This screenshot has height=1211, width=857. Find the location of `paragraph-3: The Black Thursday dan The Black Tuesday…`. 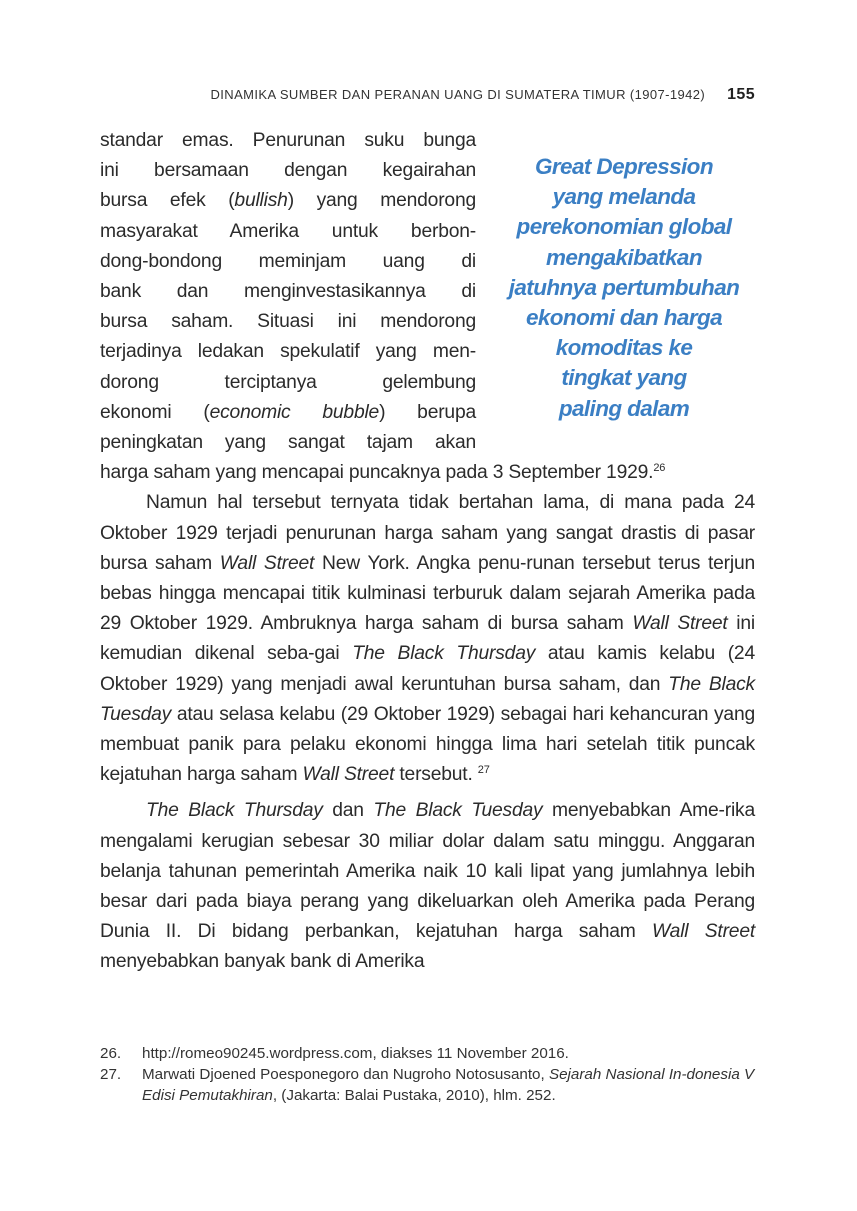

paragraph-3: The Black Thursday dan The Black Tuesday… is located at coordinates (427, 886).